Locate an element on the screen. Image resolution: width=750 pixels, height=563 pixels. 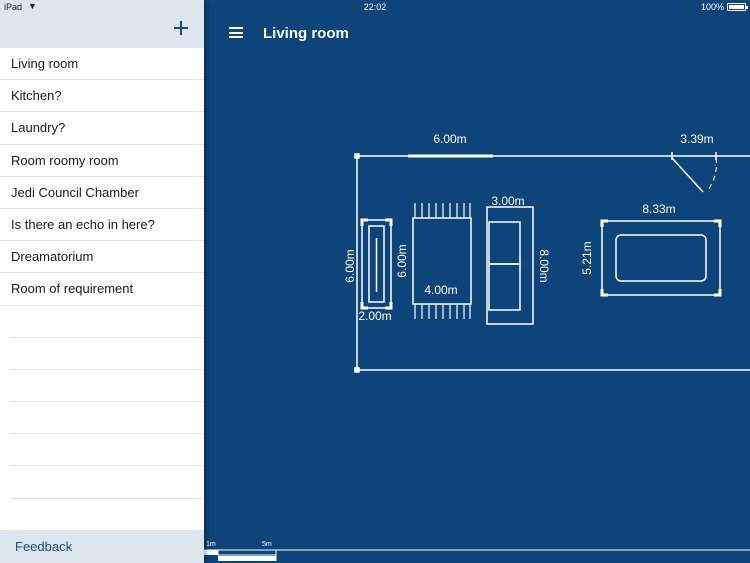
sofa-length-dimension: 8.00m is located at coordinates (544, 265).